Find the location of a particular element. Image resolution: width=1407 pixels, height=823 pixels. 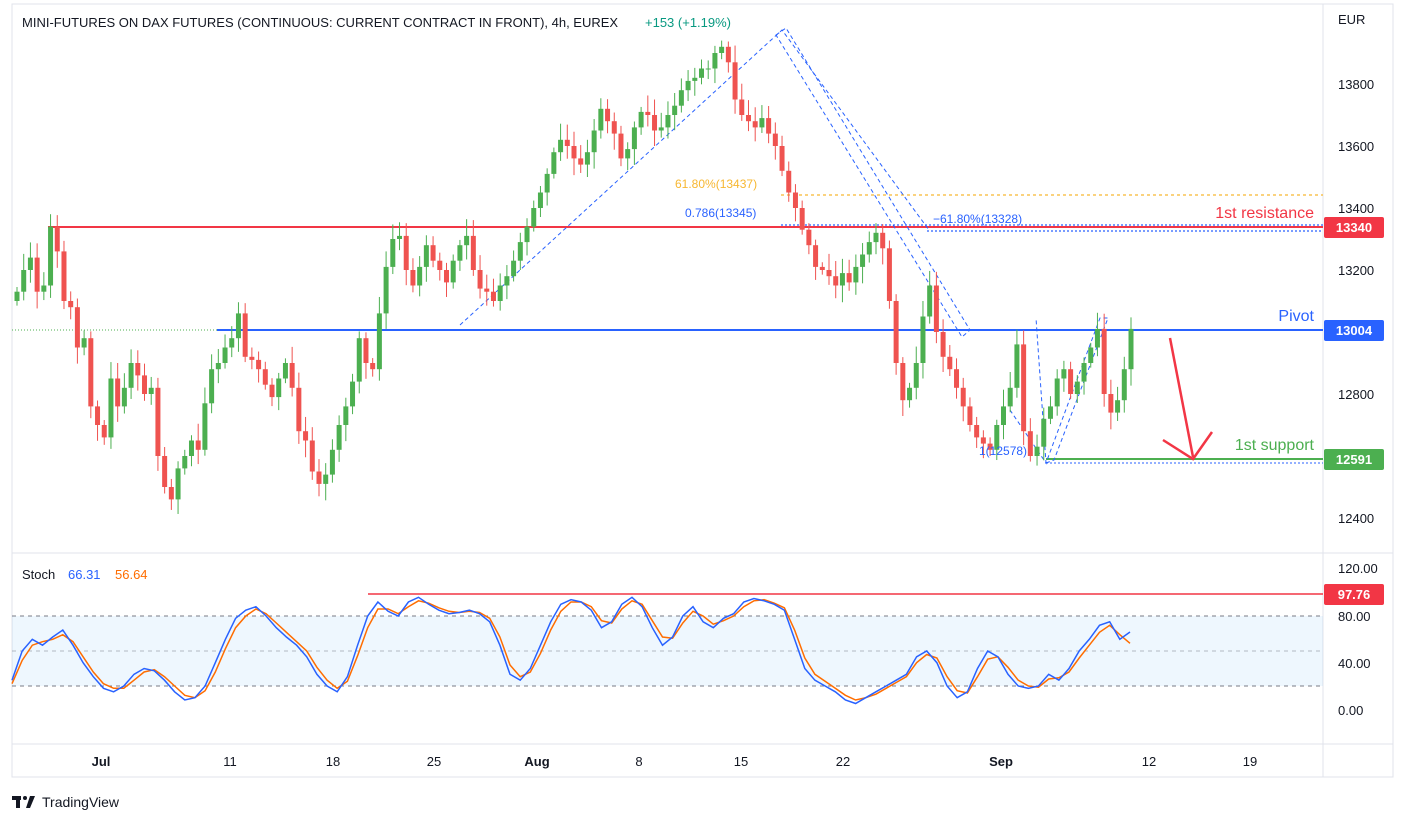

stoch-tick: 0.00 is located at coordinates (1350, 710).